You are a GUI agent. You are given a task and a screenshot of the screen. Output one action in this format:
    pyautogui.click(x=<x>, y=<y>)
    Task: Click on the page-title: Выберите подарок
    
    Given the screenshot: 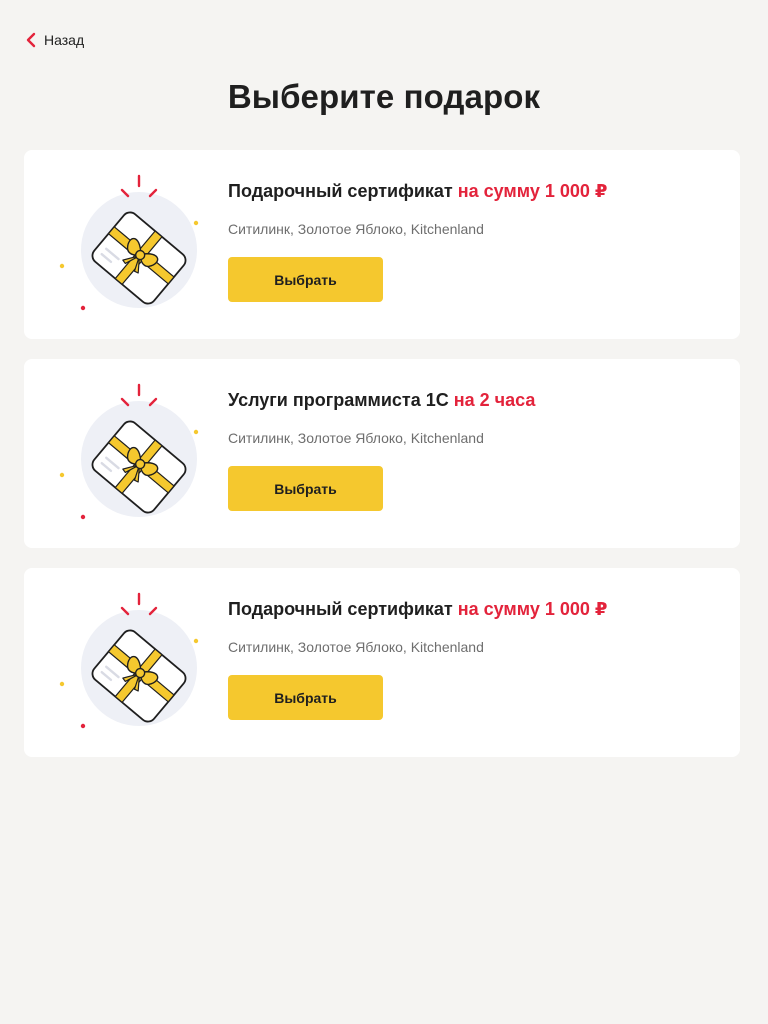 What is the action you would take?
    pyautogui.click(x=384, y=96)
    